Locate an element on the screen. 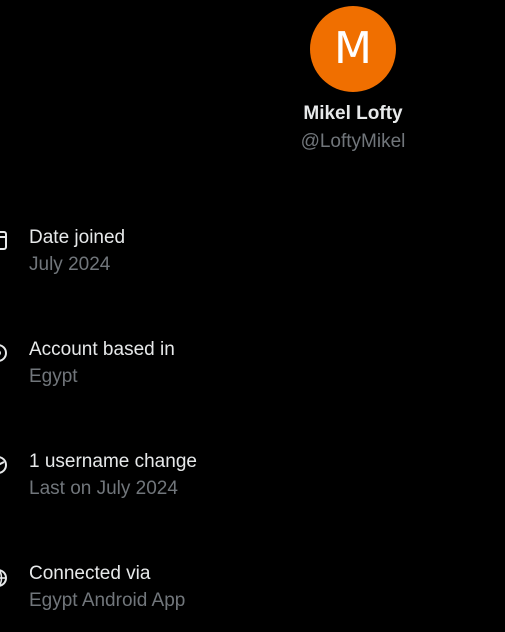  row-subtitle: Egypt is located at coordinates (53, 376).